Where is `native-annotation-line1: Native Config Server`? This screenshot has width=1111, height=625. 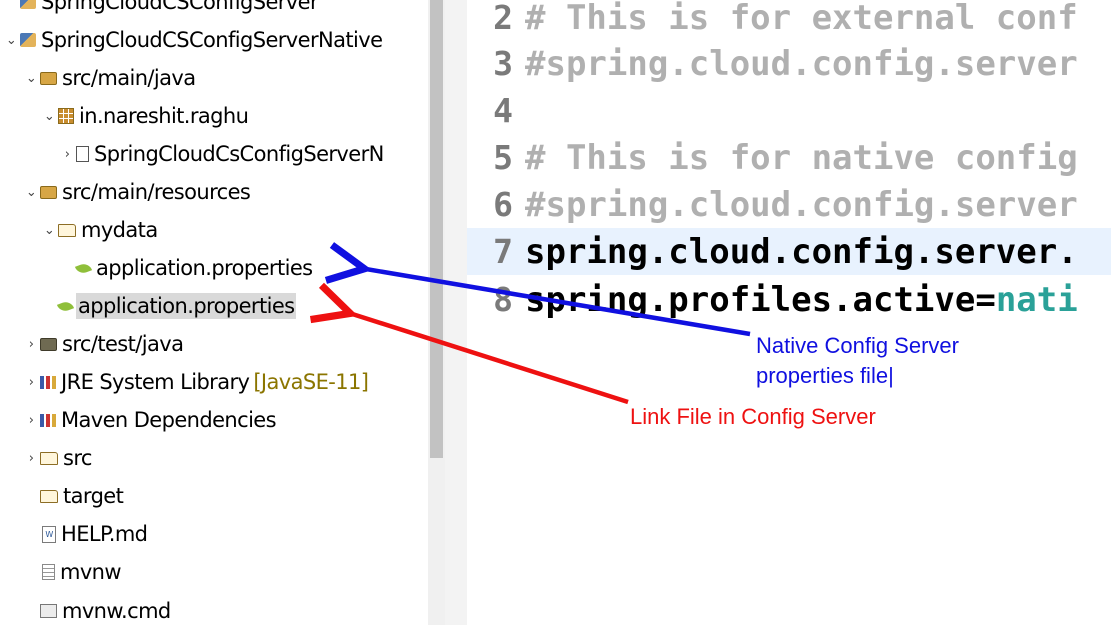
native-annotation-line1: Native Config Server is located at coordinates (857, 345).